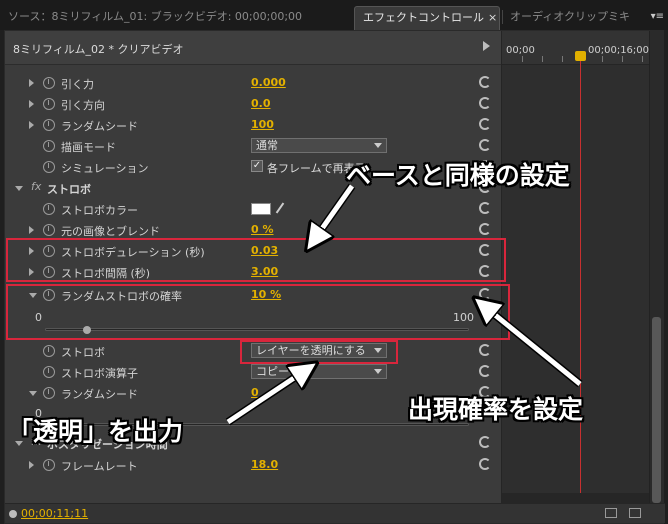  I want to click on play-audio-icon, so click(611, 513).